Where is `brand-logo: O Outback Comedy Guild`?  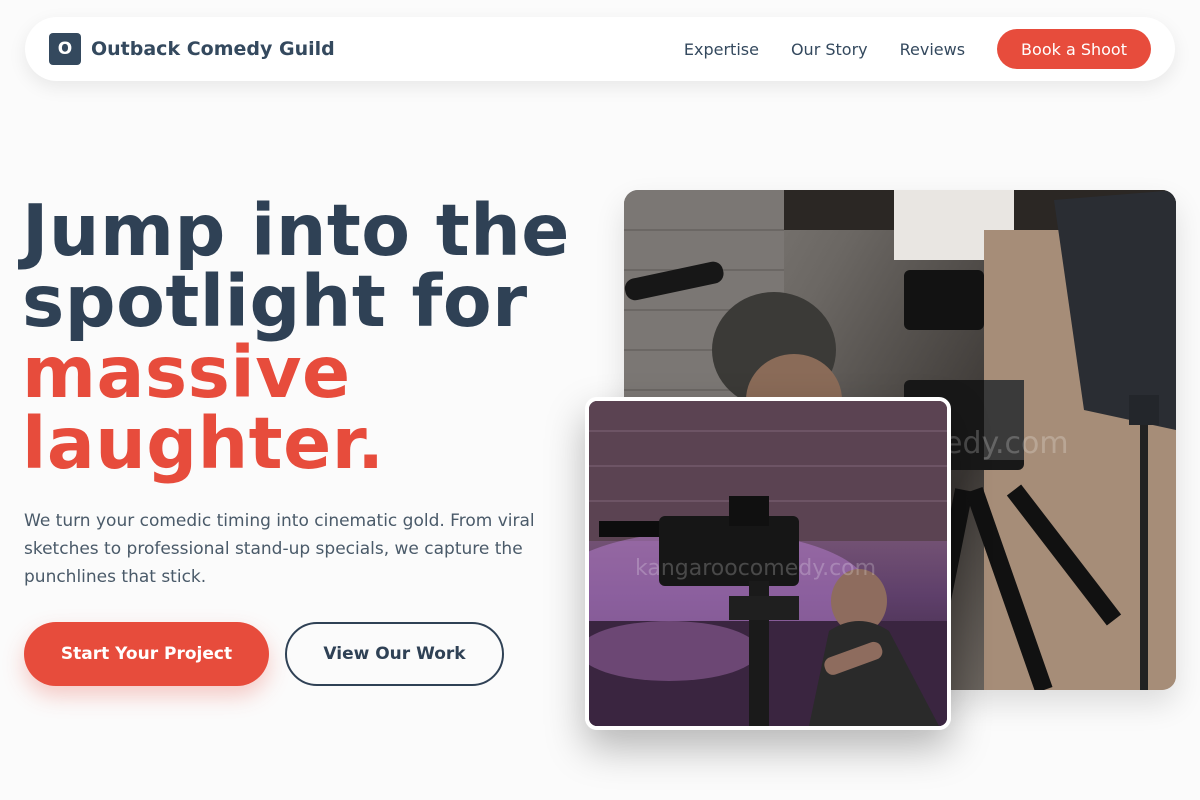
brand-logo: O Outback Comedy Guild is located at coordinates (192, 49).